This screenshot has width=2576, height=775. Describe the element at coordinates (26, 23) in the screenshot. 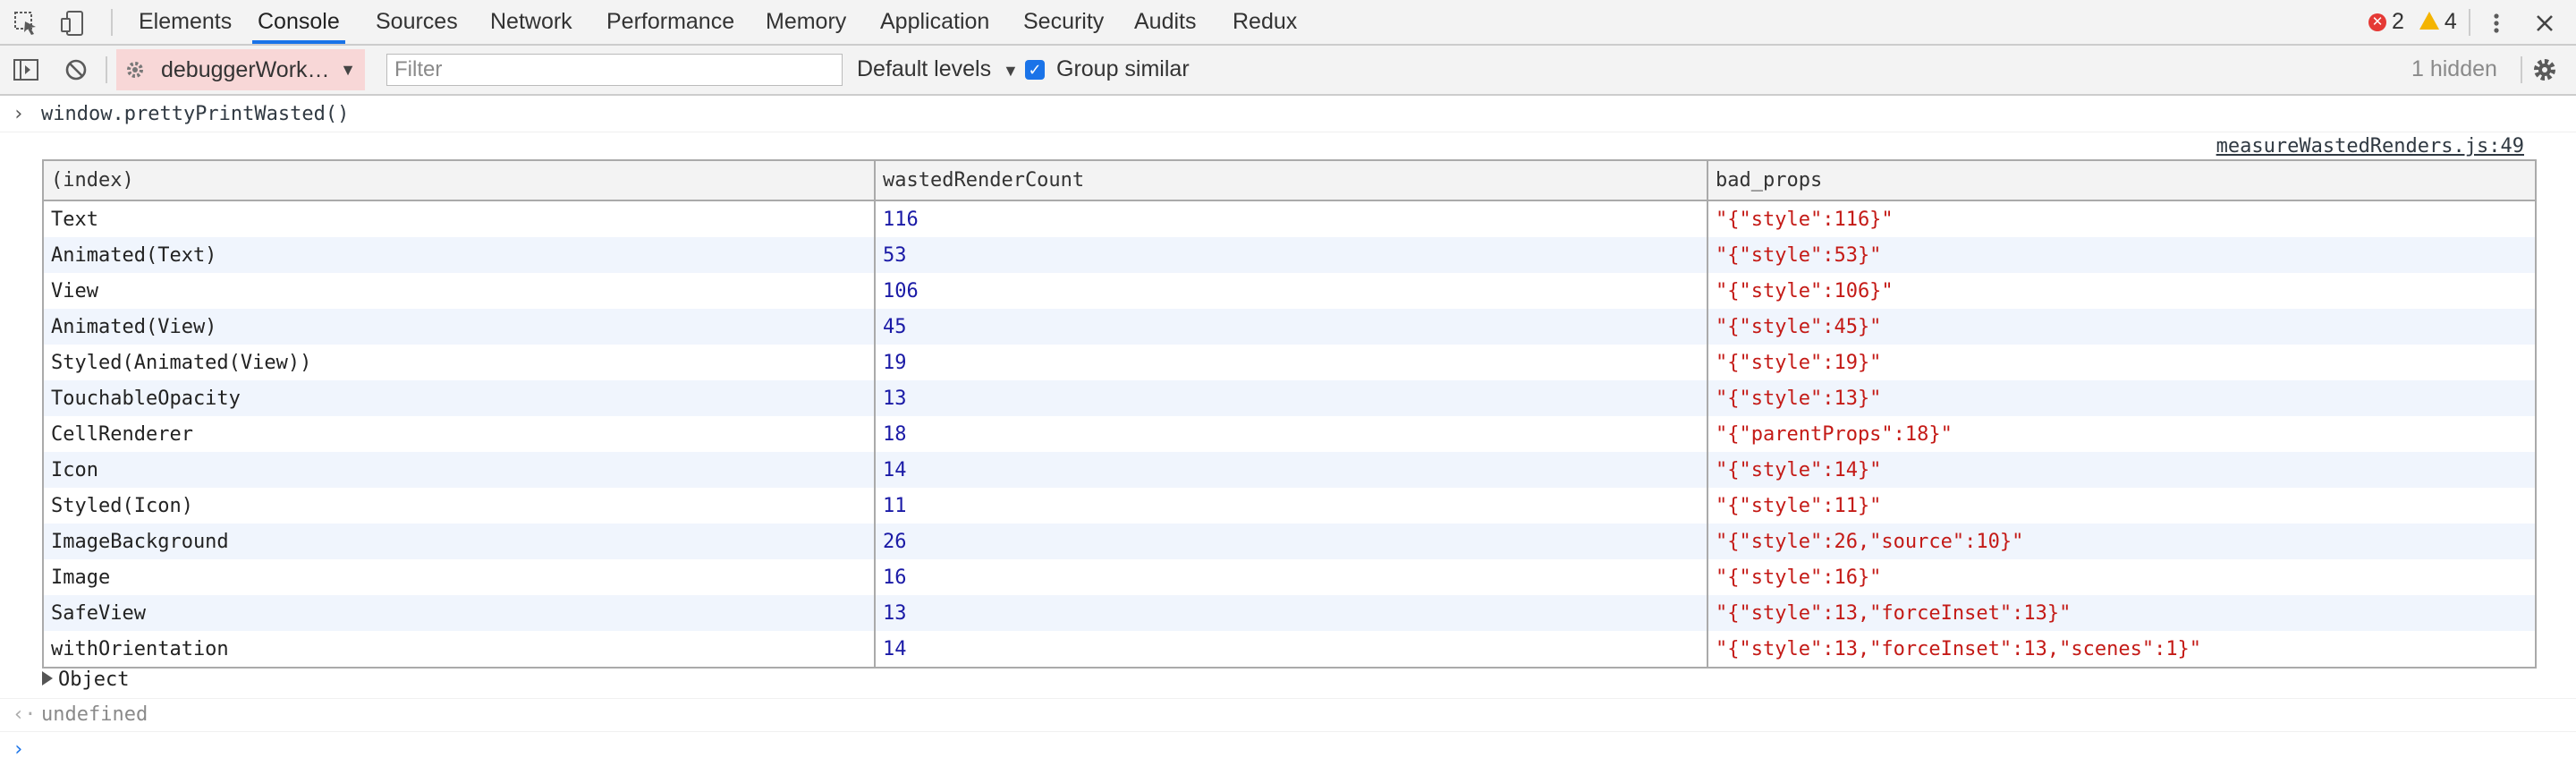

I see `inspect-element-icon` at that location.